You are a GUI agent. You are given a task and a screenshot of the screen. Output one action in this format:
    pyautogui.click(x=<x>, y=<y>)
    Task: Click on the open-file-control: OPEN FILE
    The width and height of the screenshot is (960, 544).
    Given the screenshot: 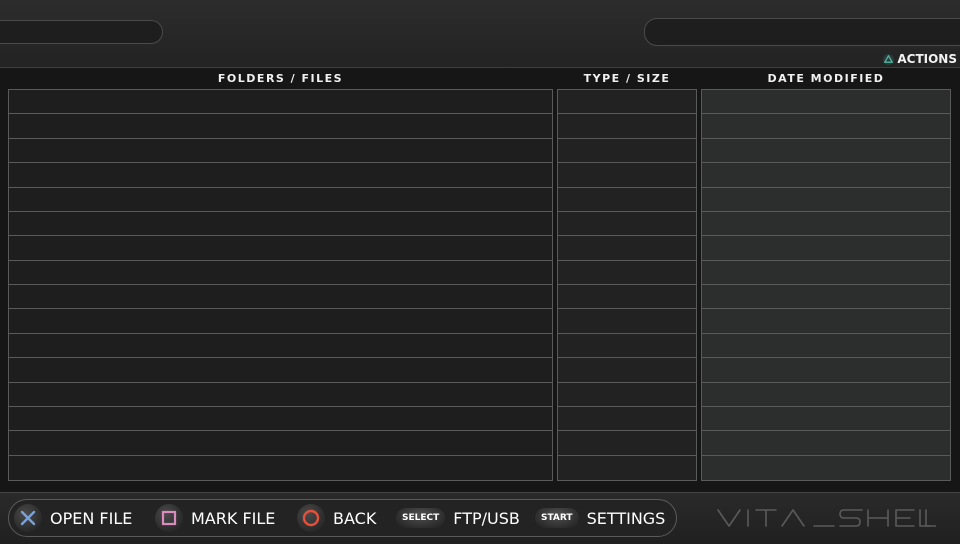 What is the action you would take?
    pyautogui.click(x=73, y=518)
    